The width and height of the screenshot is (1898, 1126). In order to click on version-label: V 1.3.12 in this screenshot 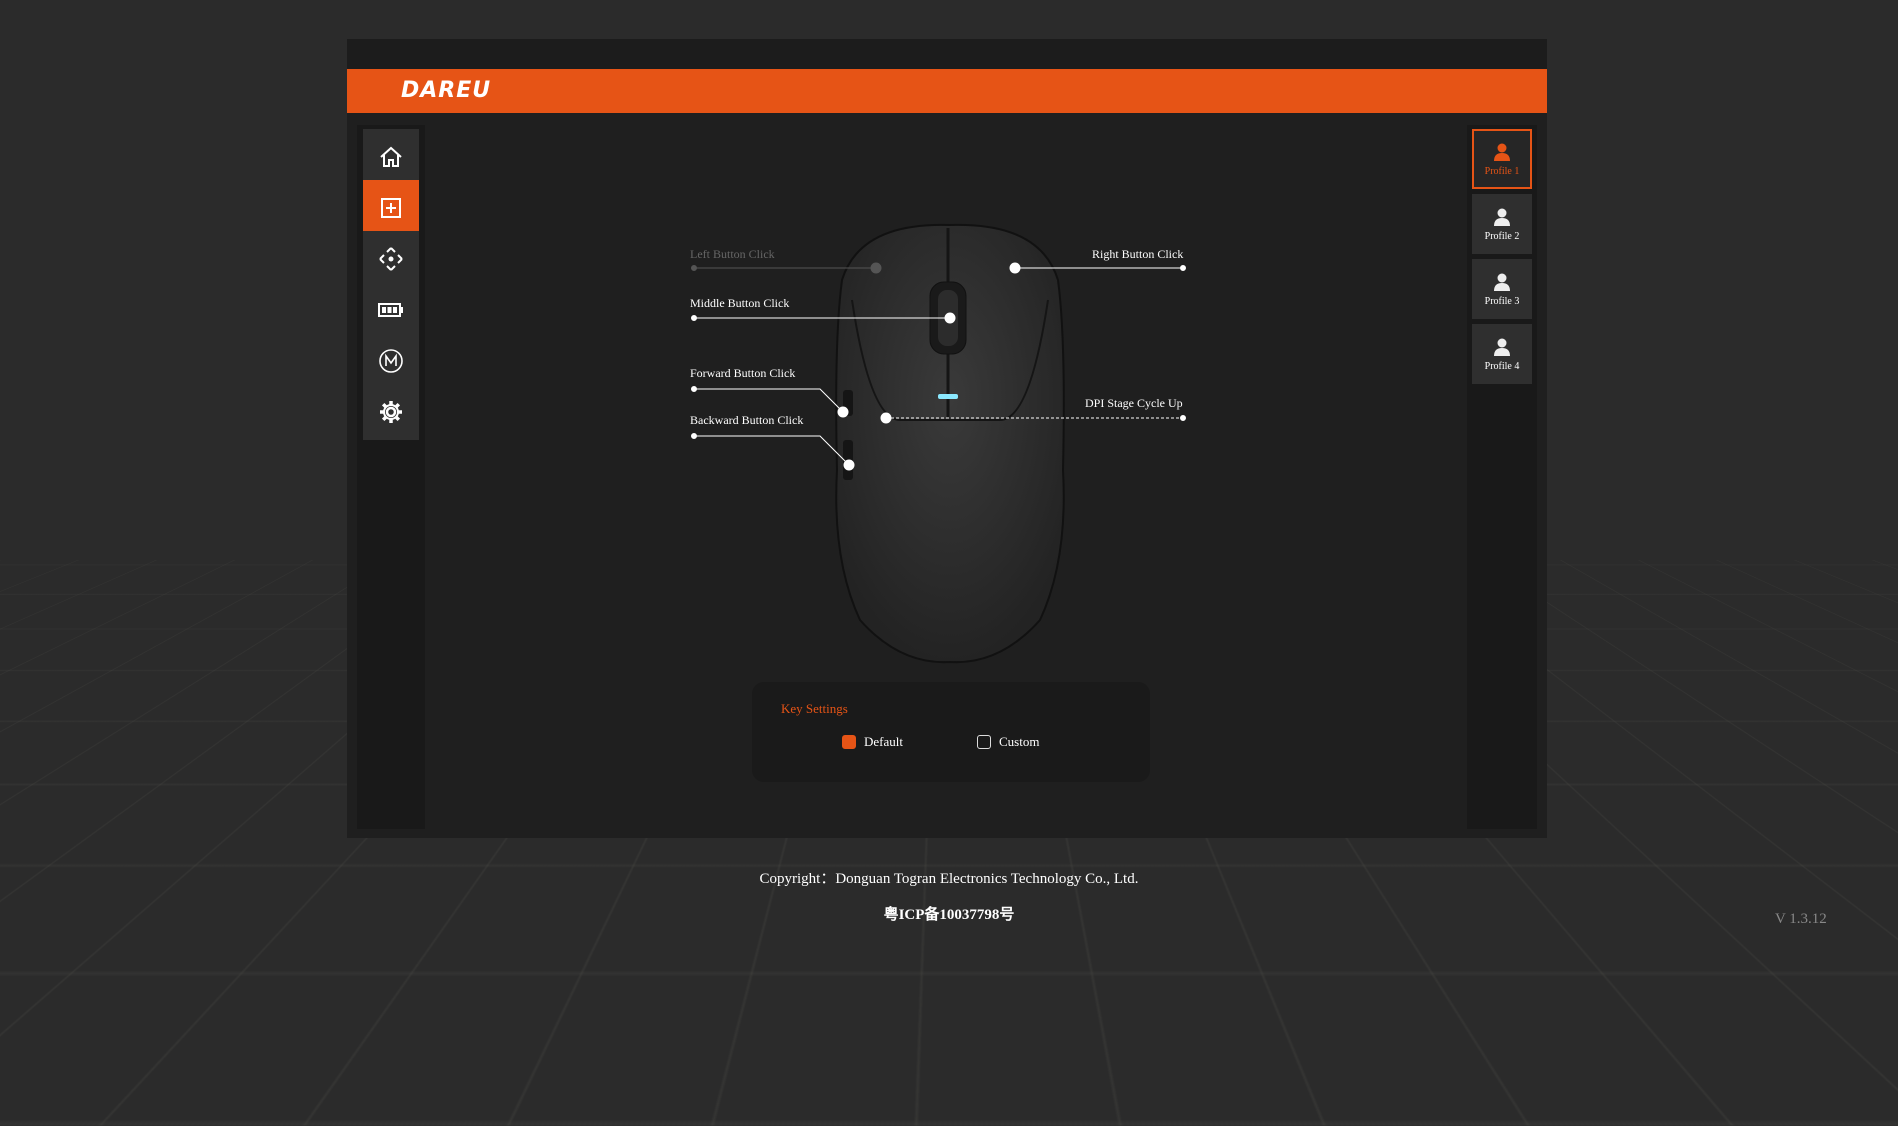, I will do `click(1801, 919)`.